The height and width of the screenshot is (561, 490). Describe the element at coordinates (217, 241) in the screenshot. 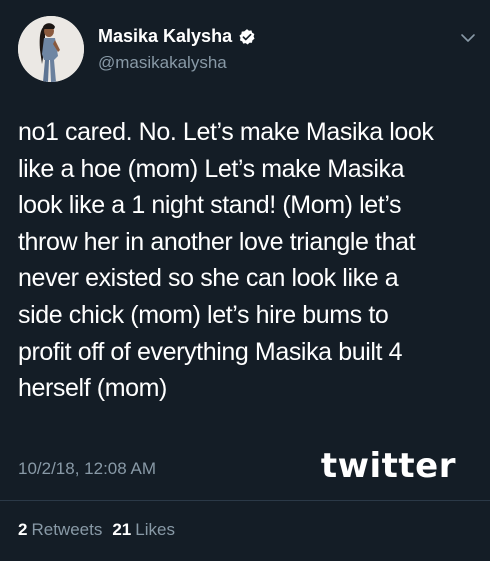

I see `tweet-text-line: throw her in another love triangle that` at that location.